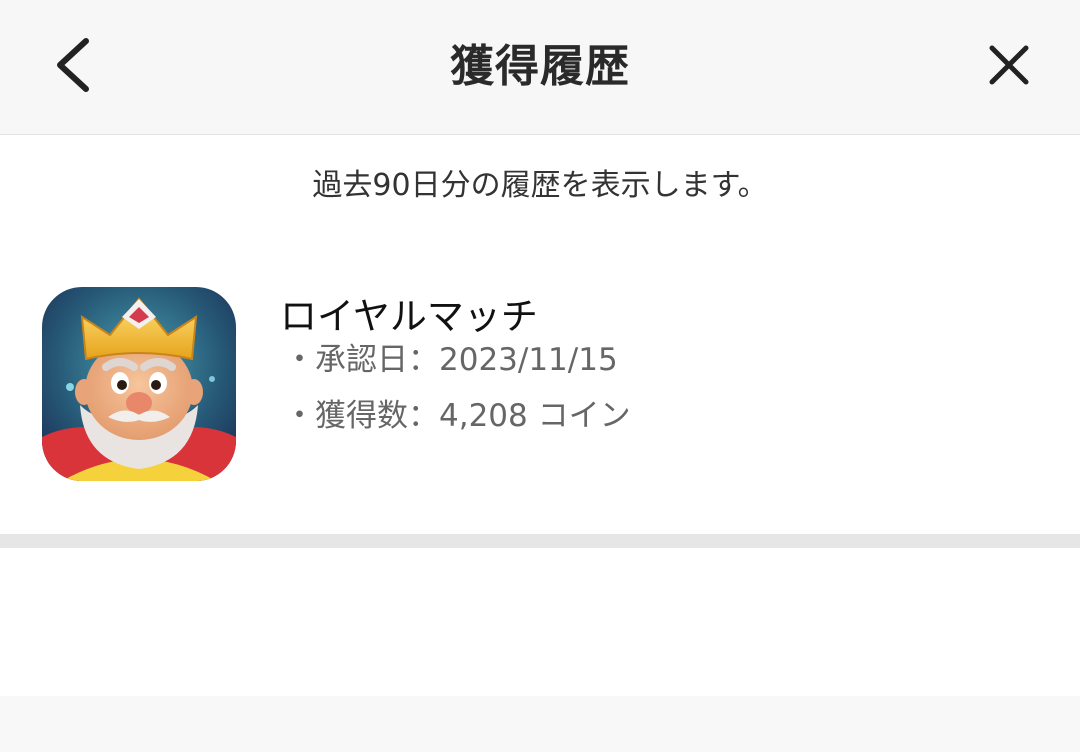 This screenshot has height=752, width=1080. I want to click on close-icon, so click(1009, 65).